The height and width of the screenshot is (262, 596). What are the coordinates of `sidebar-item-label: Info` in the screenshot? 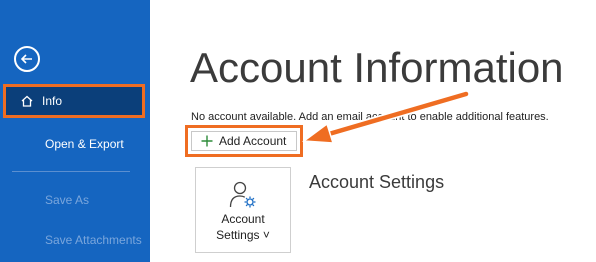 It's located at (52, 101).